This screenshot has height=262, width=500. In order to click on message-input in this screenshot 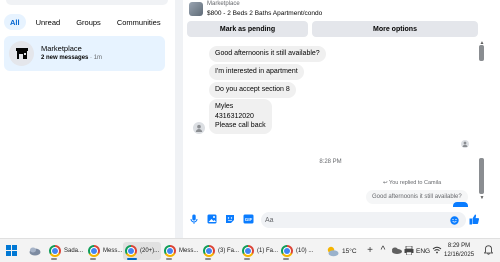, I will do `click(363, 220)`.